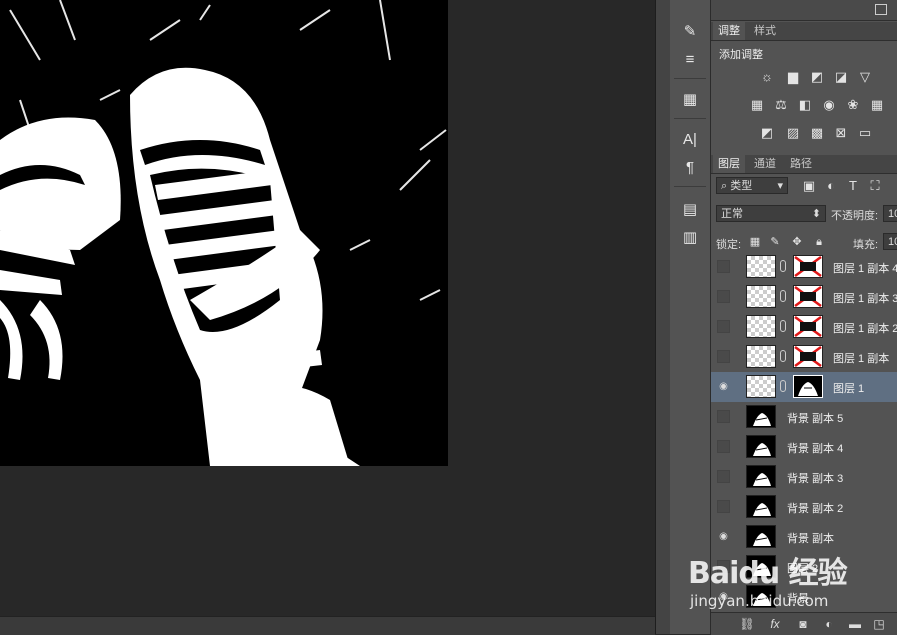  I want to click on posterize-icon: ▨, so click(793, 133).